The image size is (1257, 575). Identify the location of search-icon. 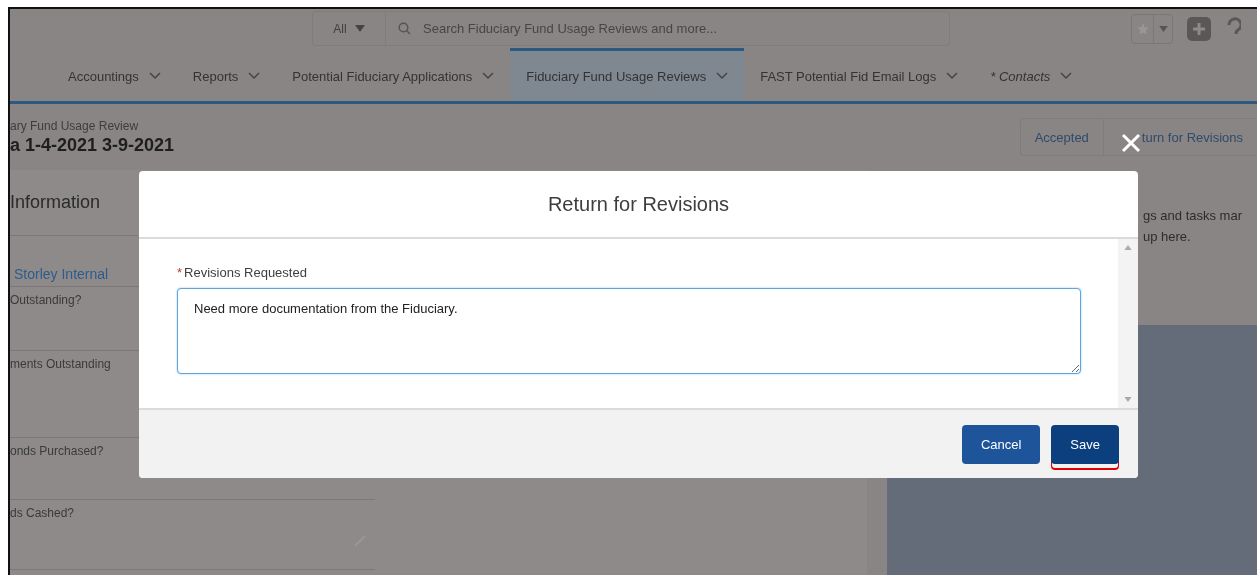
(404, 28).